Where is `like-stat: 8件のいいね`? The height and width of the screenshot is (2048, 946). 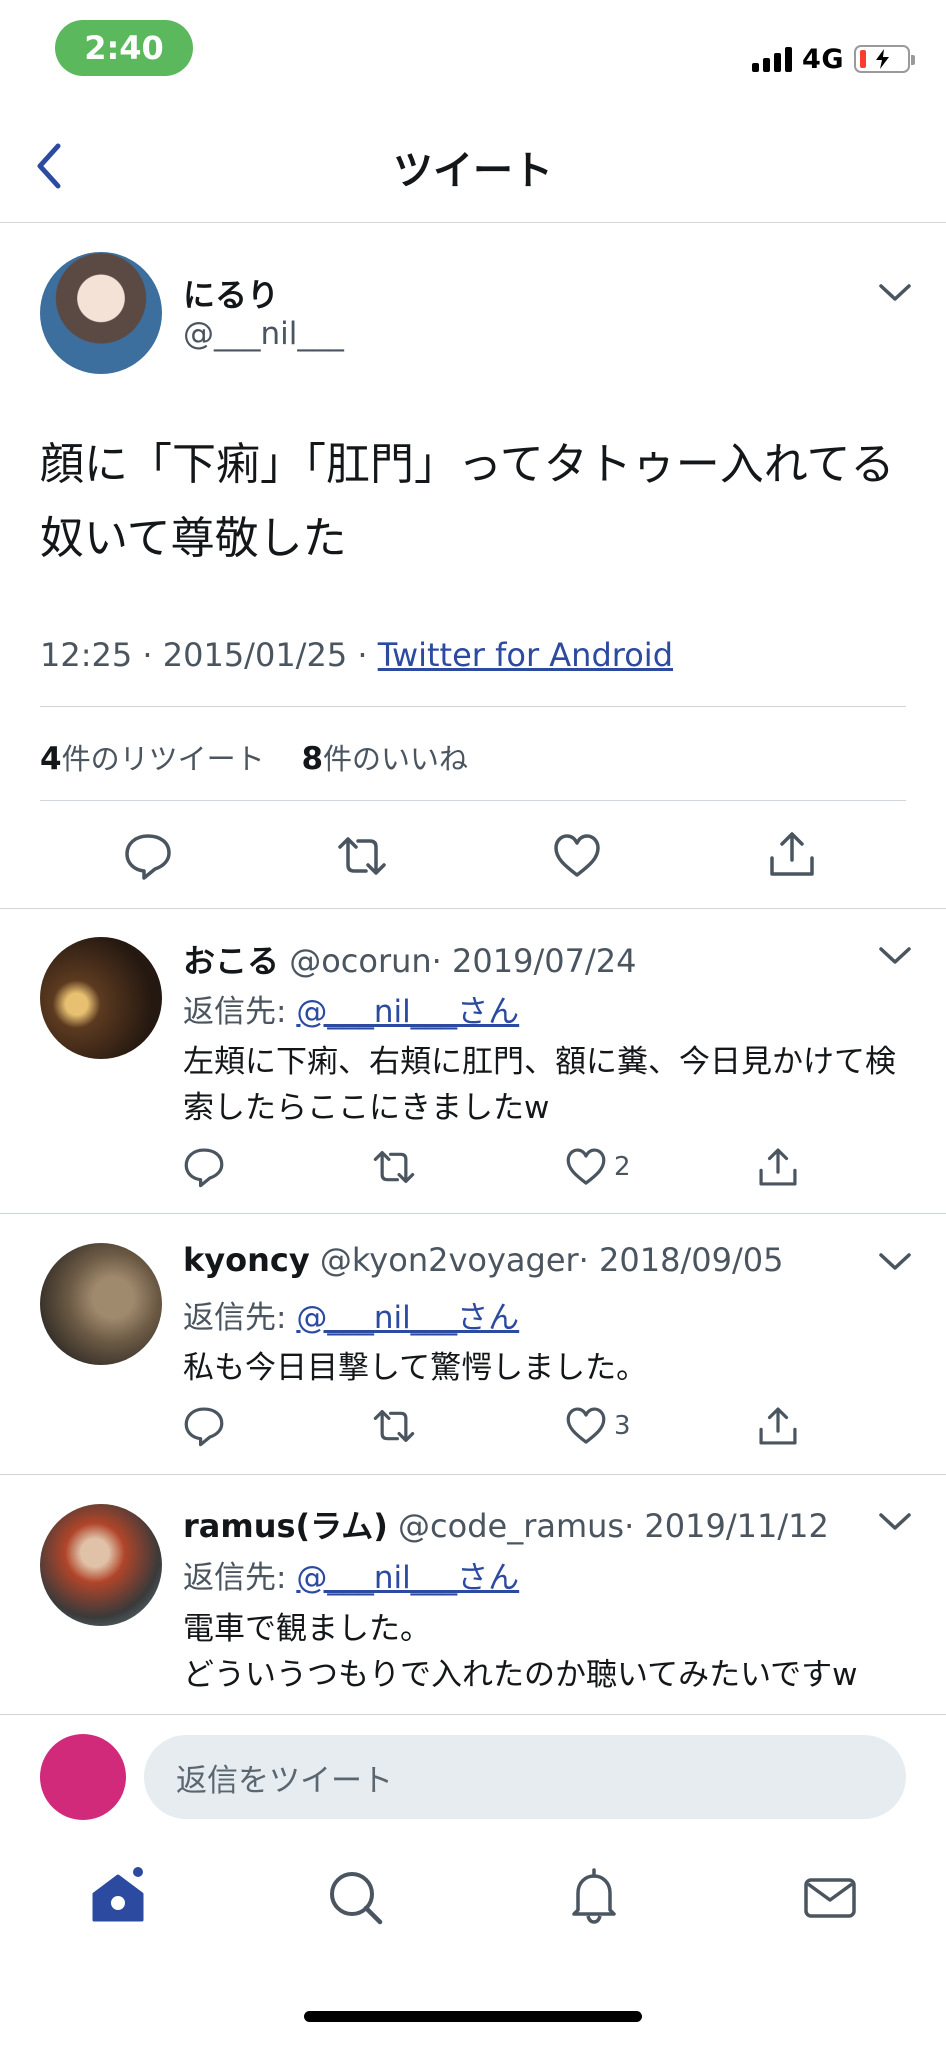 like-stat: 8件のいいね is located at coordinates (384, 759).